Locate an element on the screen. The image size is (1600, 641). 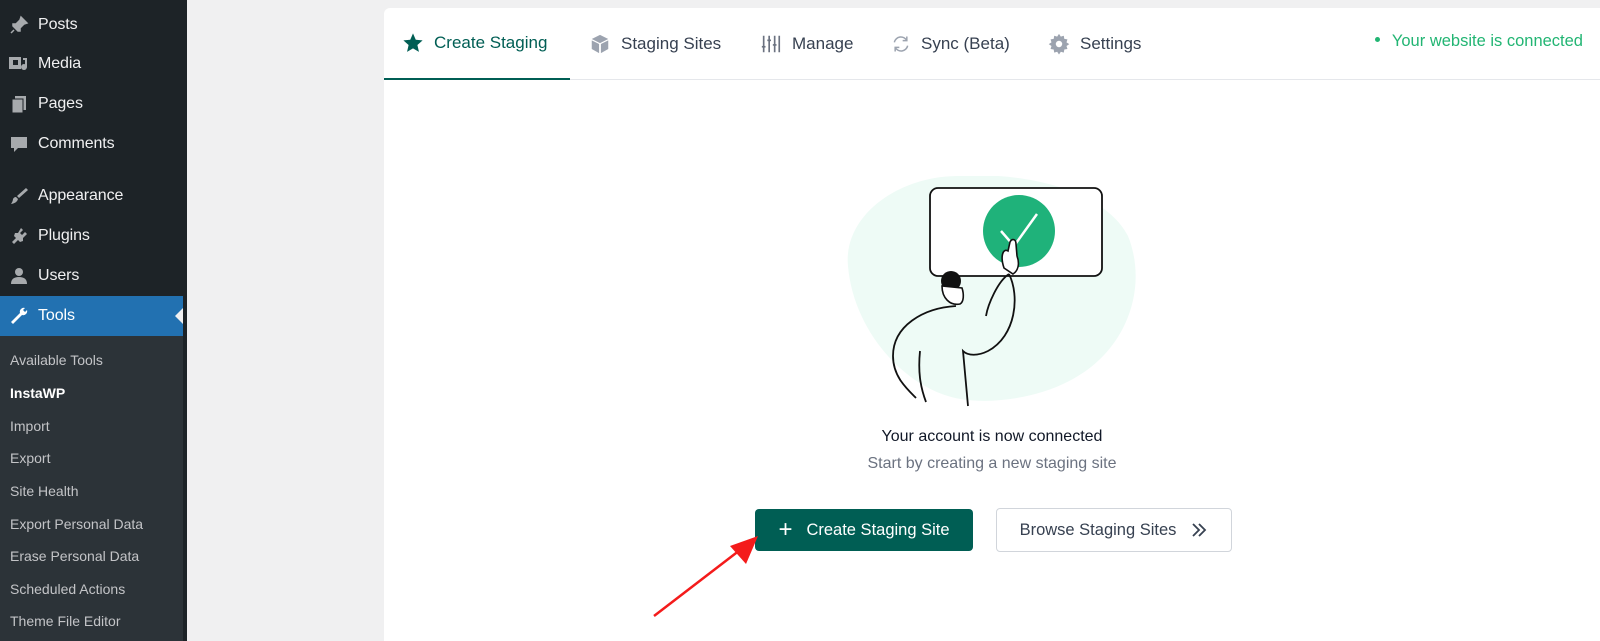
comment-icon is located at coordinates (19, 144).